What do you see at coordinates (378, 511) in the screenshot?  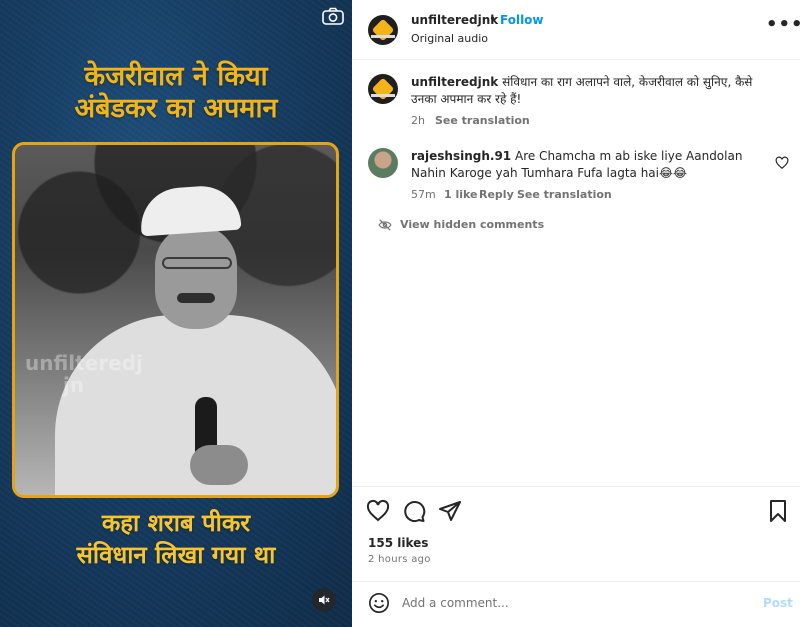 I see `heart-icon` at bounding box center [378, 511].